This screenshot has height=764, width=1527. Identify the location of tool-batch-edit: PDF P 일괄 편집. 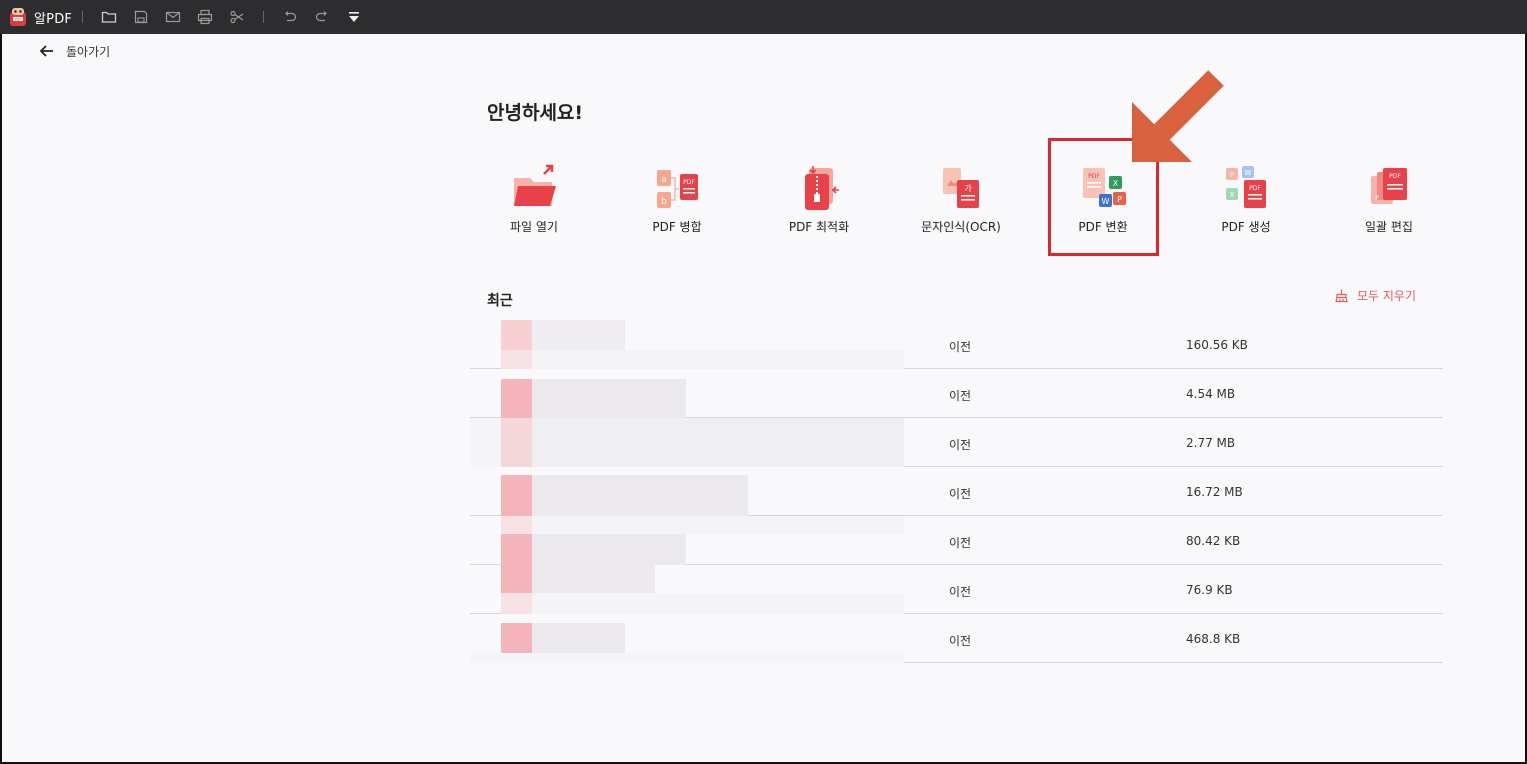
(1389, 205).